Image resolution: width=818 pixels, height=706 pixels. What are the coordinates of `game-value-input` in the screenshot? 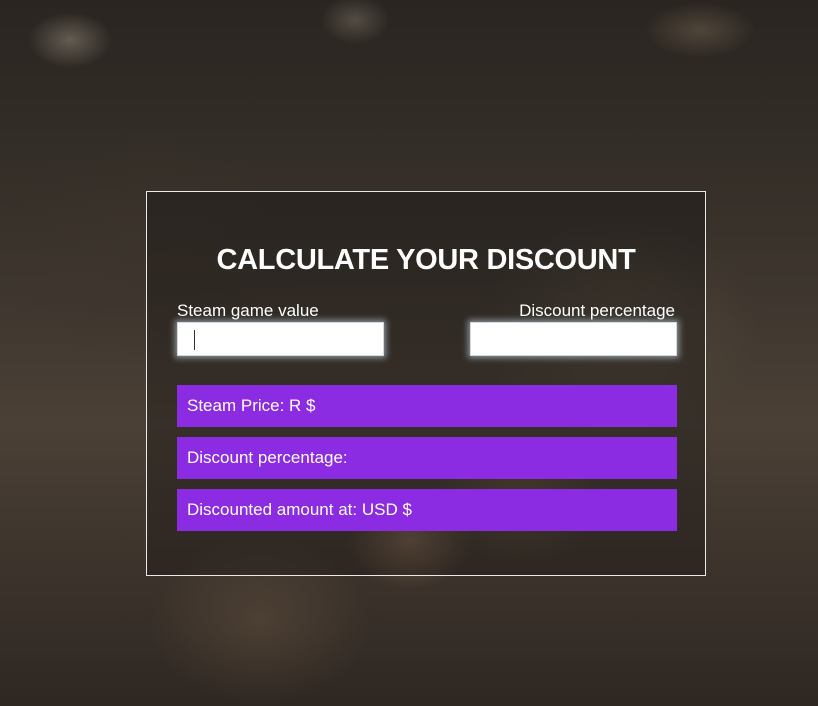 It's located at (280, 339).